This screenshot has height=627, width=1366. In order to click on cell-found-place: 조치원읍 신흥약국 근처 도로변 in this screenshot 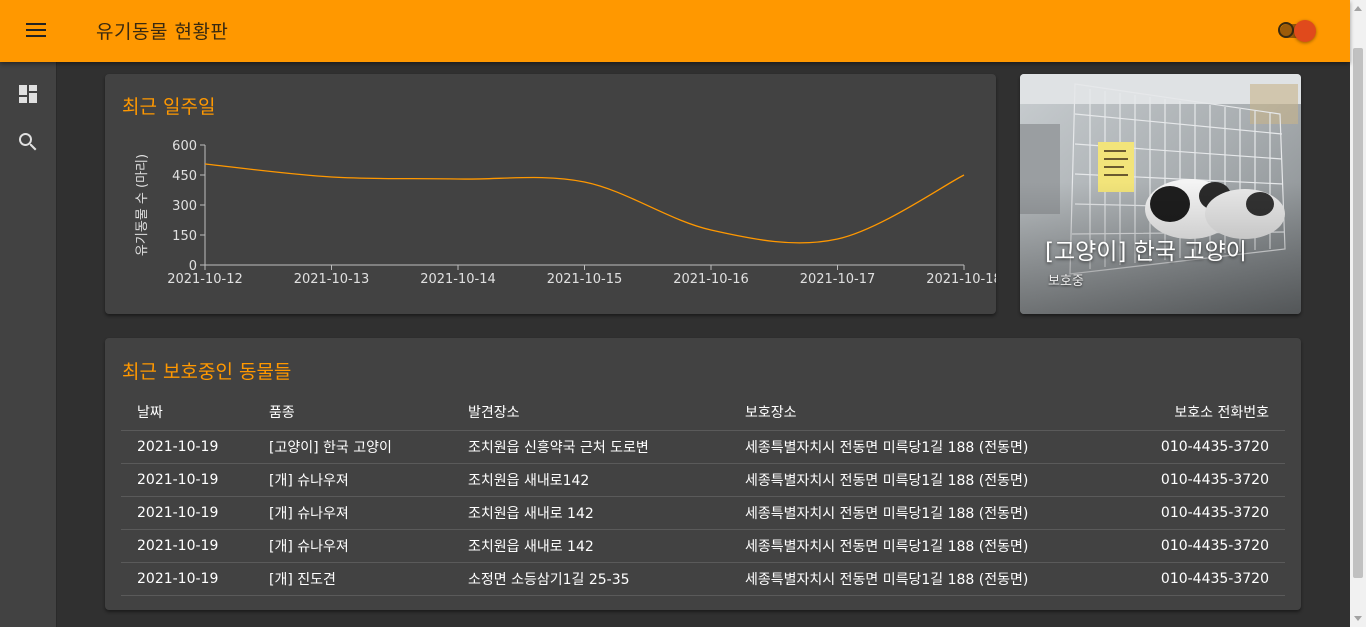, I will do `click(590, 447)`.